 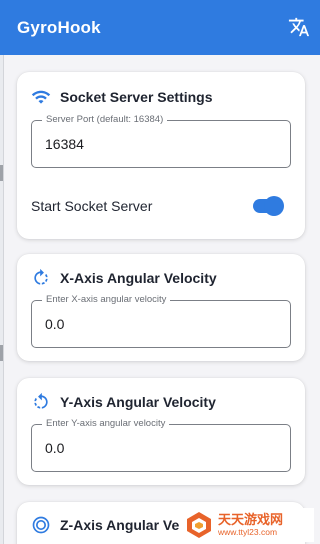 I want to click on app-title: GyroHook, so click(x=59, y=27).